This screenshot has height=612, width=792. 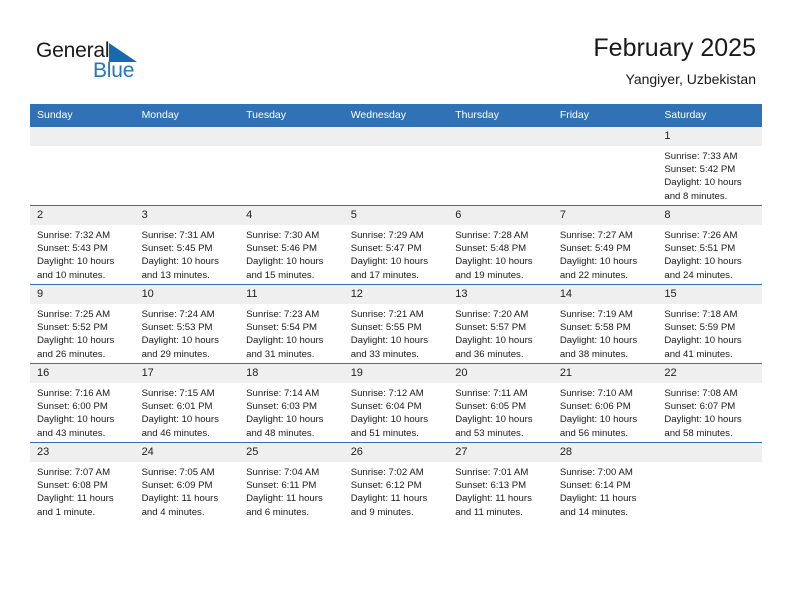 What do you see at coordinates (700, 407) in the screenshot?
I see `sunset-text: Sunset: 6:07 PM` at bounding box center [700, 407].